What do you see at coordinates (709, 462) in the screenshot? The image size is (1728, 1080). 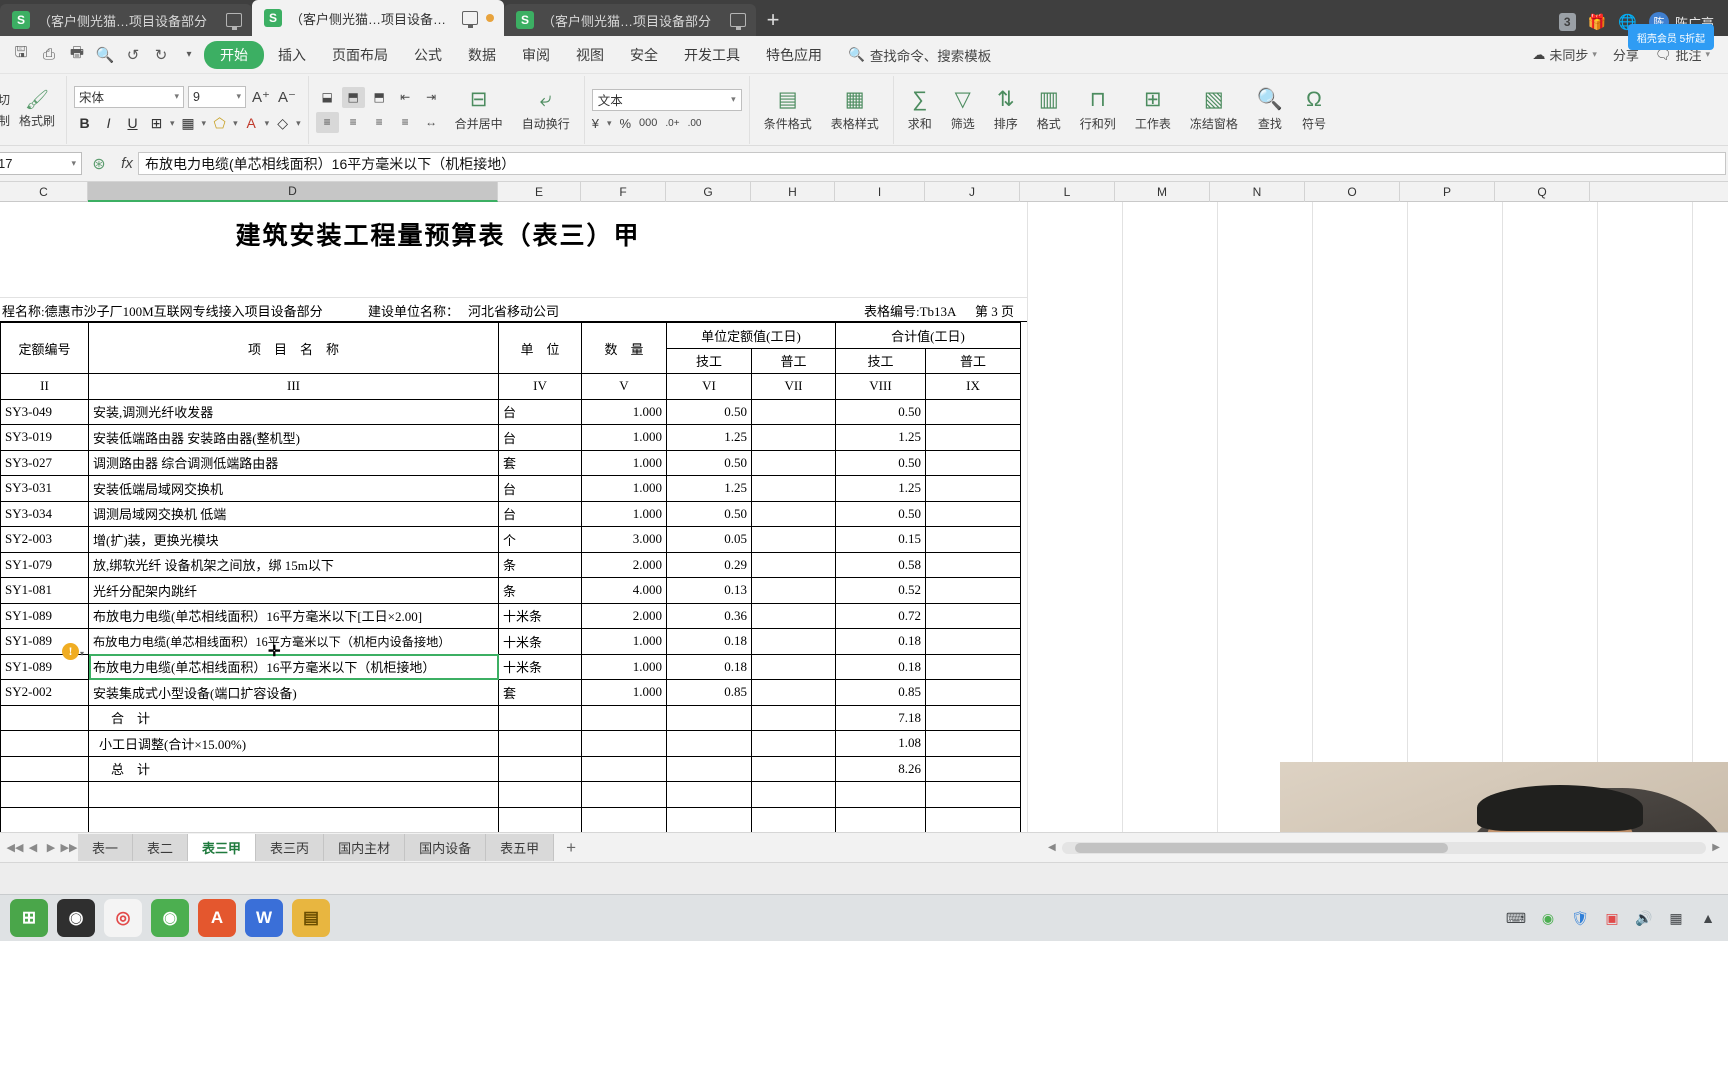 I see `cell-unit-skilled: 0.50` at bounding box center [709, 462].